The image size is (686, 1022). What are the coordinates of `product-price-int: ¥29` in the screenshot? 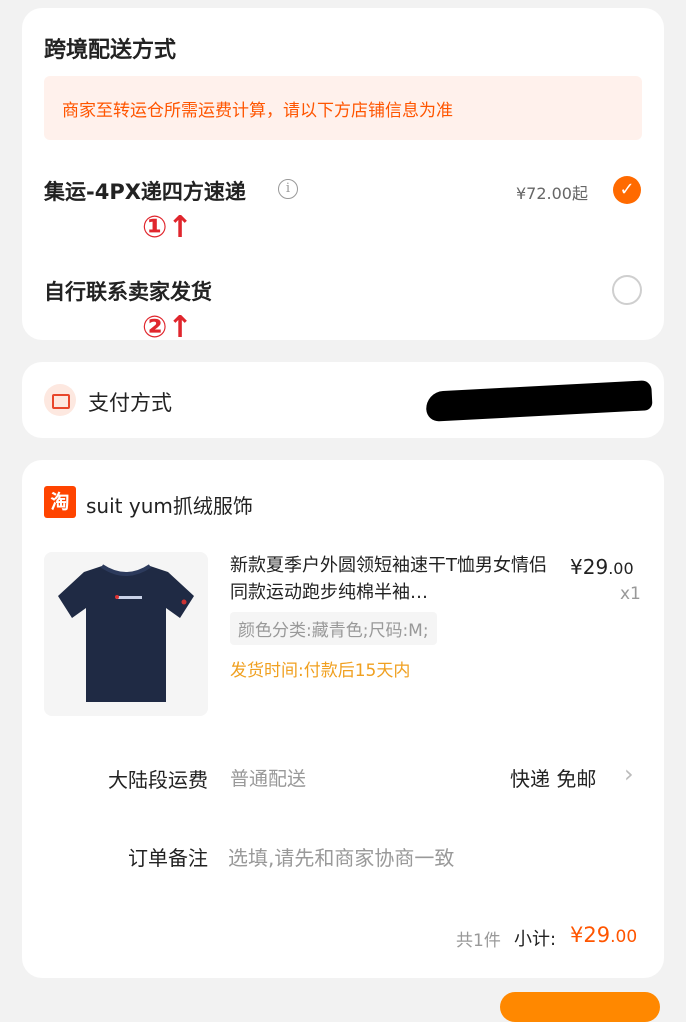 It's located at (589, 567).